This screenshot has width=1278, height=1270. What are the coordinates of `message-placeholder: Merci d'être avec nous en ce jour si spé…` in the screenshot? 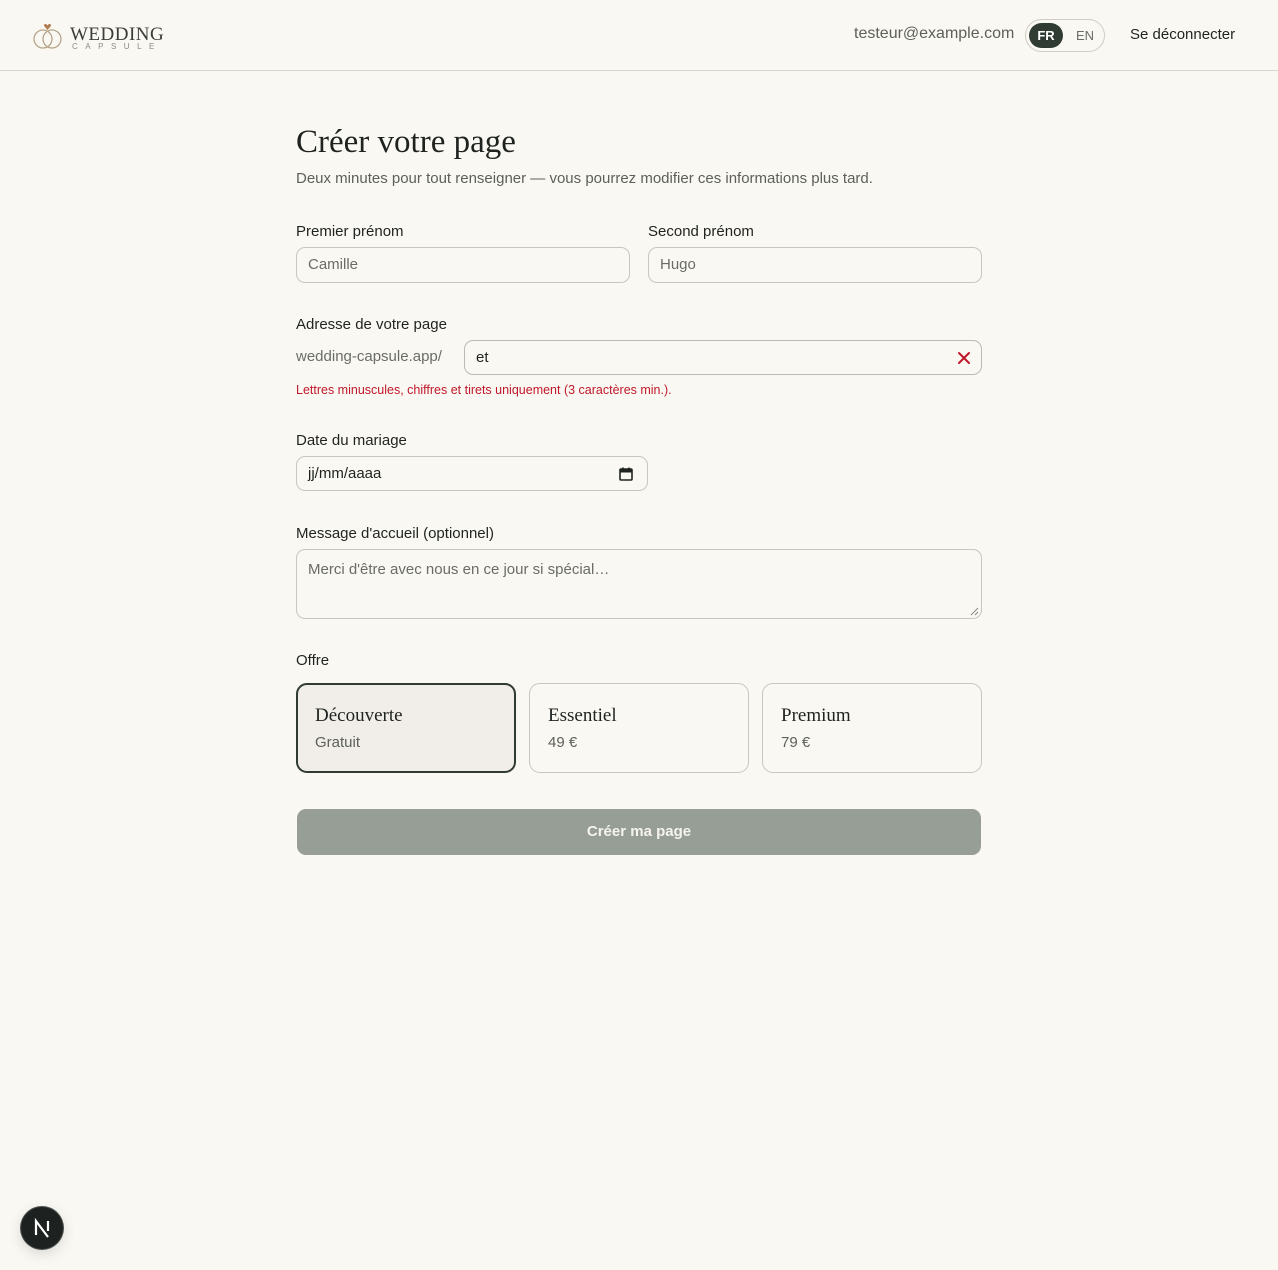 It's located at (459, 569).